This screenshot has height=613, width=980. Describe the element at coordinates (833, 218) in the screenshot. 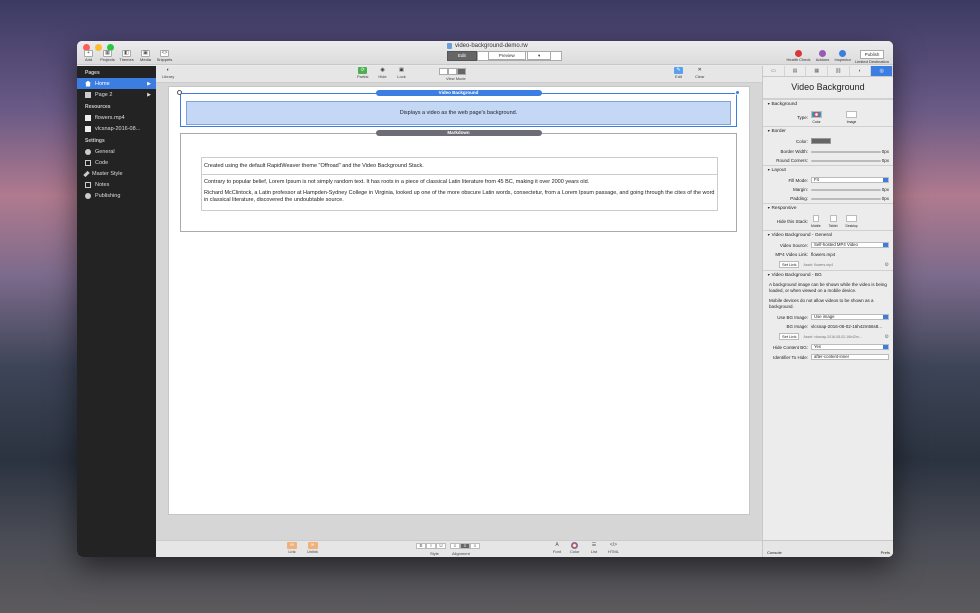

I see `tablet-icon` at that location.